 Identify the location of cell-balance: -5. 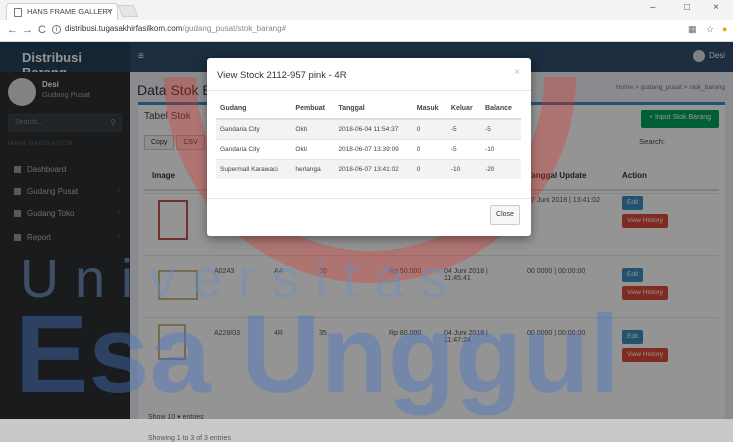
(501, 128).